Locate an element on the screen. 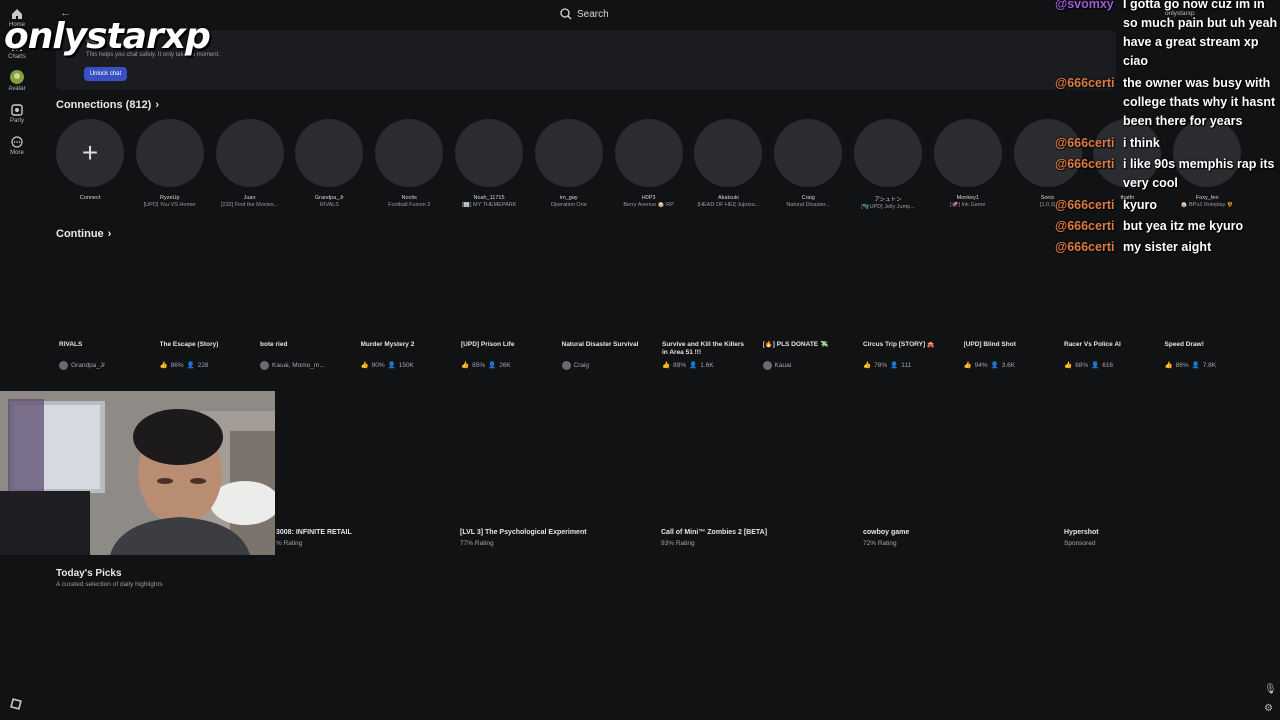  sidebar-item-avatar: Avatar is located at coordinates (17, 81).